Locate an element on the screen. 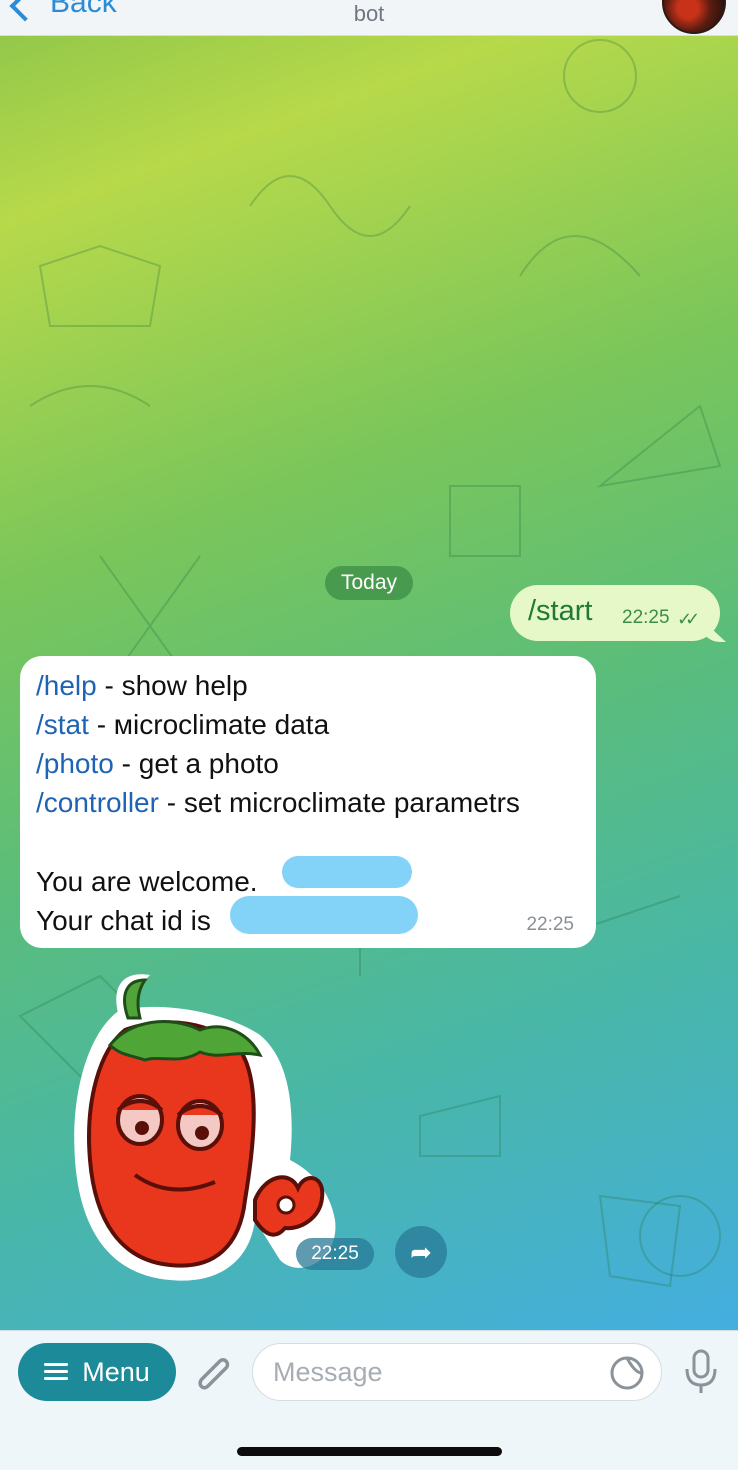  command-line-help: /help - show help is located at coordinates (142, 686).